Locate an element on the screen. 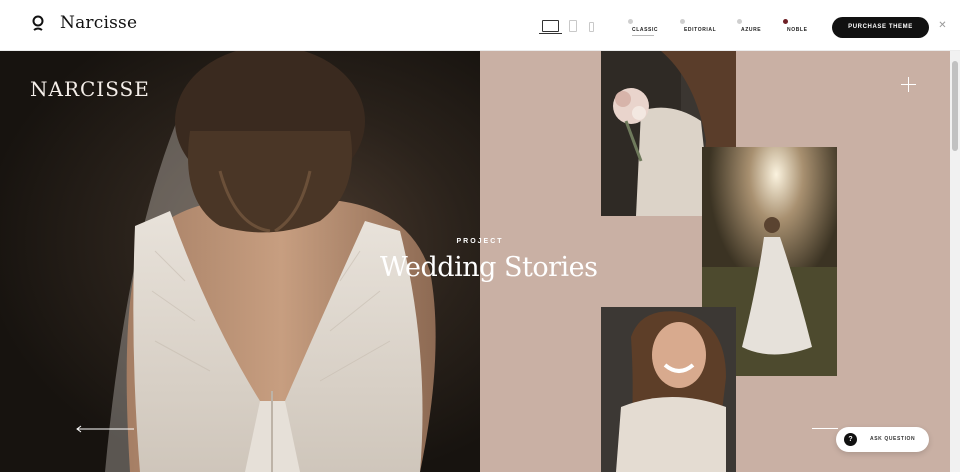 The image size is (960, 472). arrow-left-icon is located at coordinates (105, 429).